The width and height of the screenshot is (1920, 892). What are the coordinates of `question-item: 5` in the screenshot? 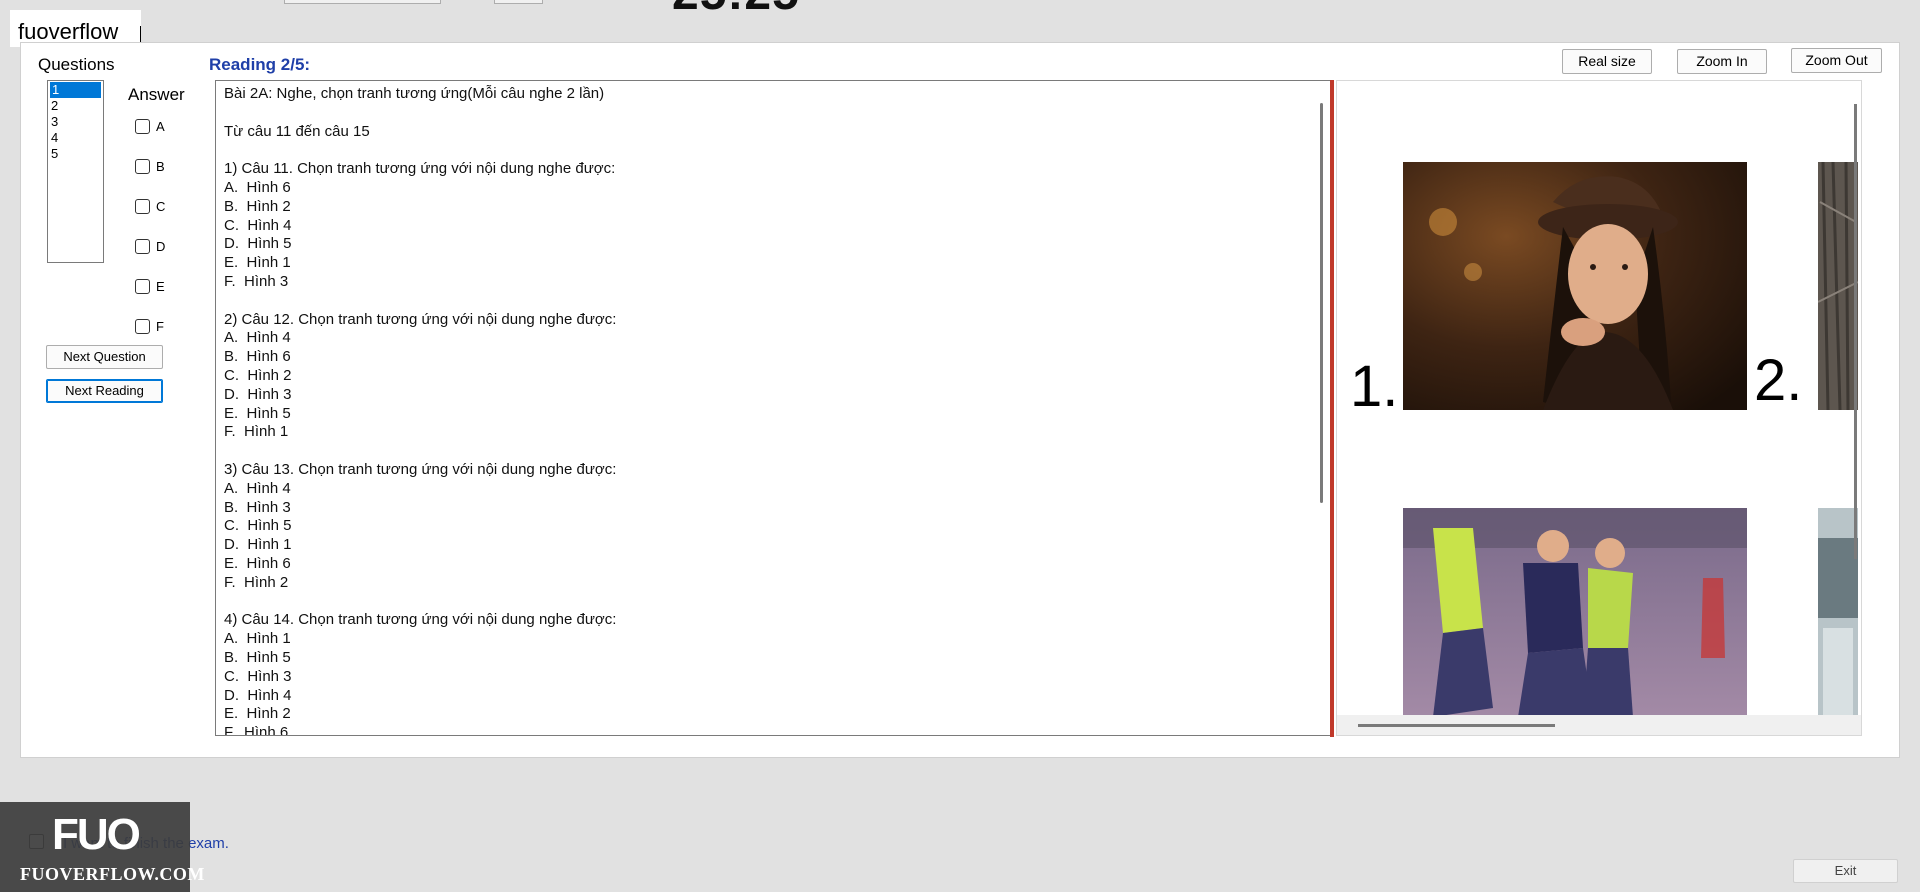 It's located at (75, 154).